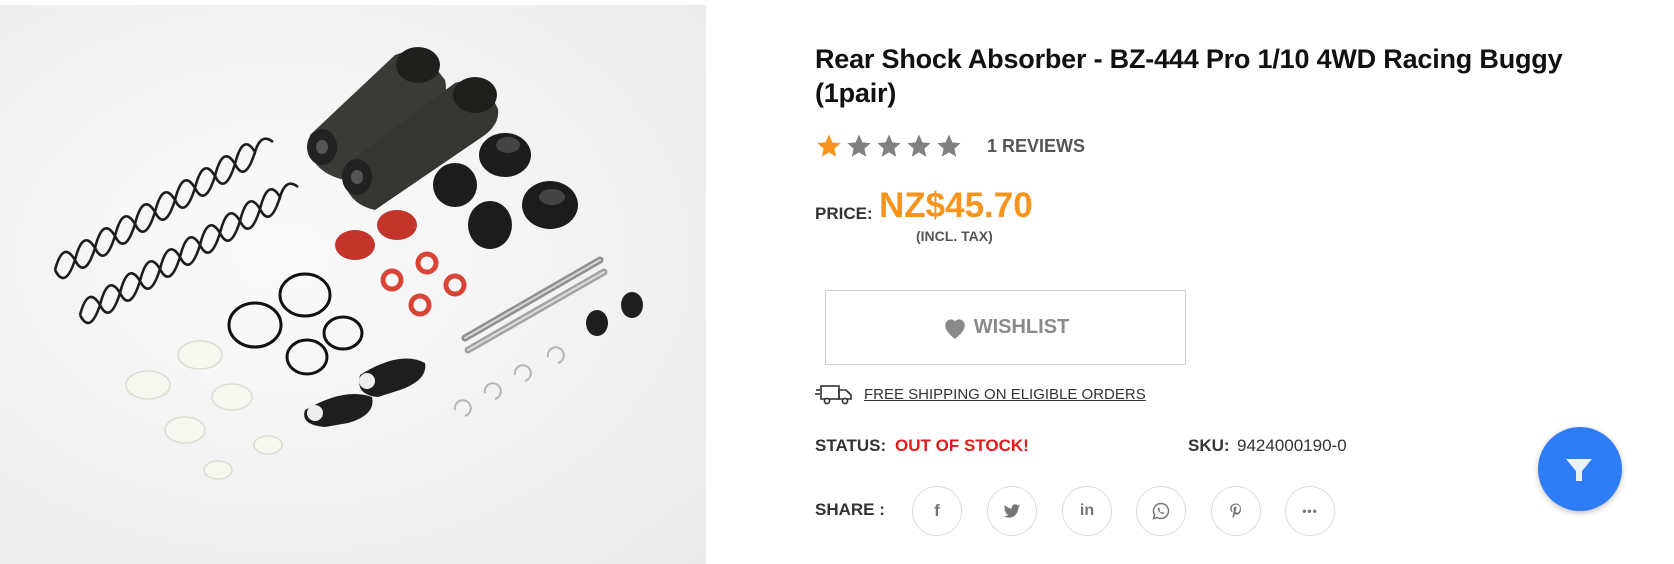 The width and height of the screenshot is (1674, 564). What do you see at coordinates (1292, 445) in the screenshot?
I see `sku-value: 9424000190-0` at bounding box center [1292, 445].